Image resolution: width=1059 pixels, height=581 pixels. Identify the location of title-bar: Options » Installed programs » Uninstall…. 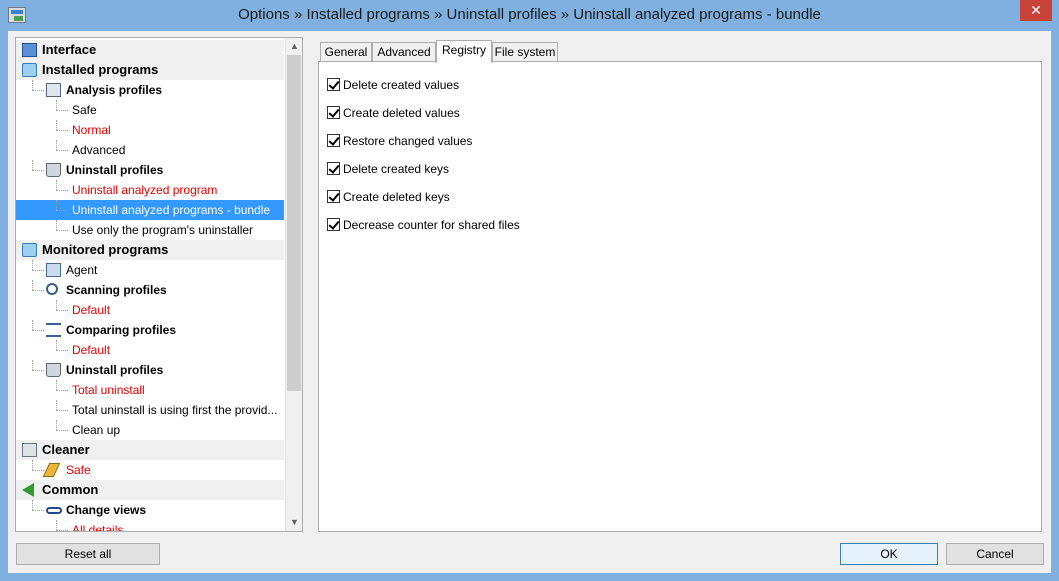
(529, 15).